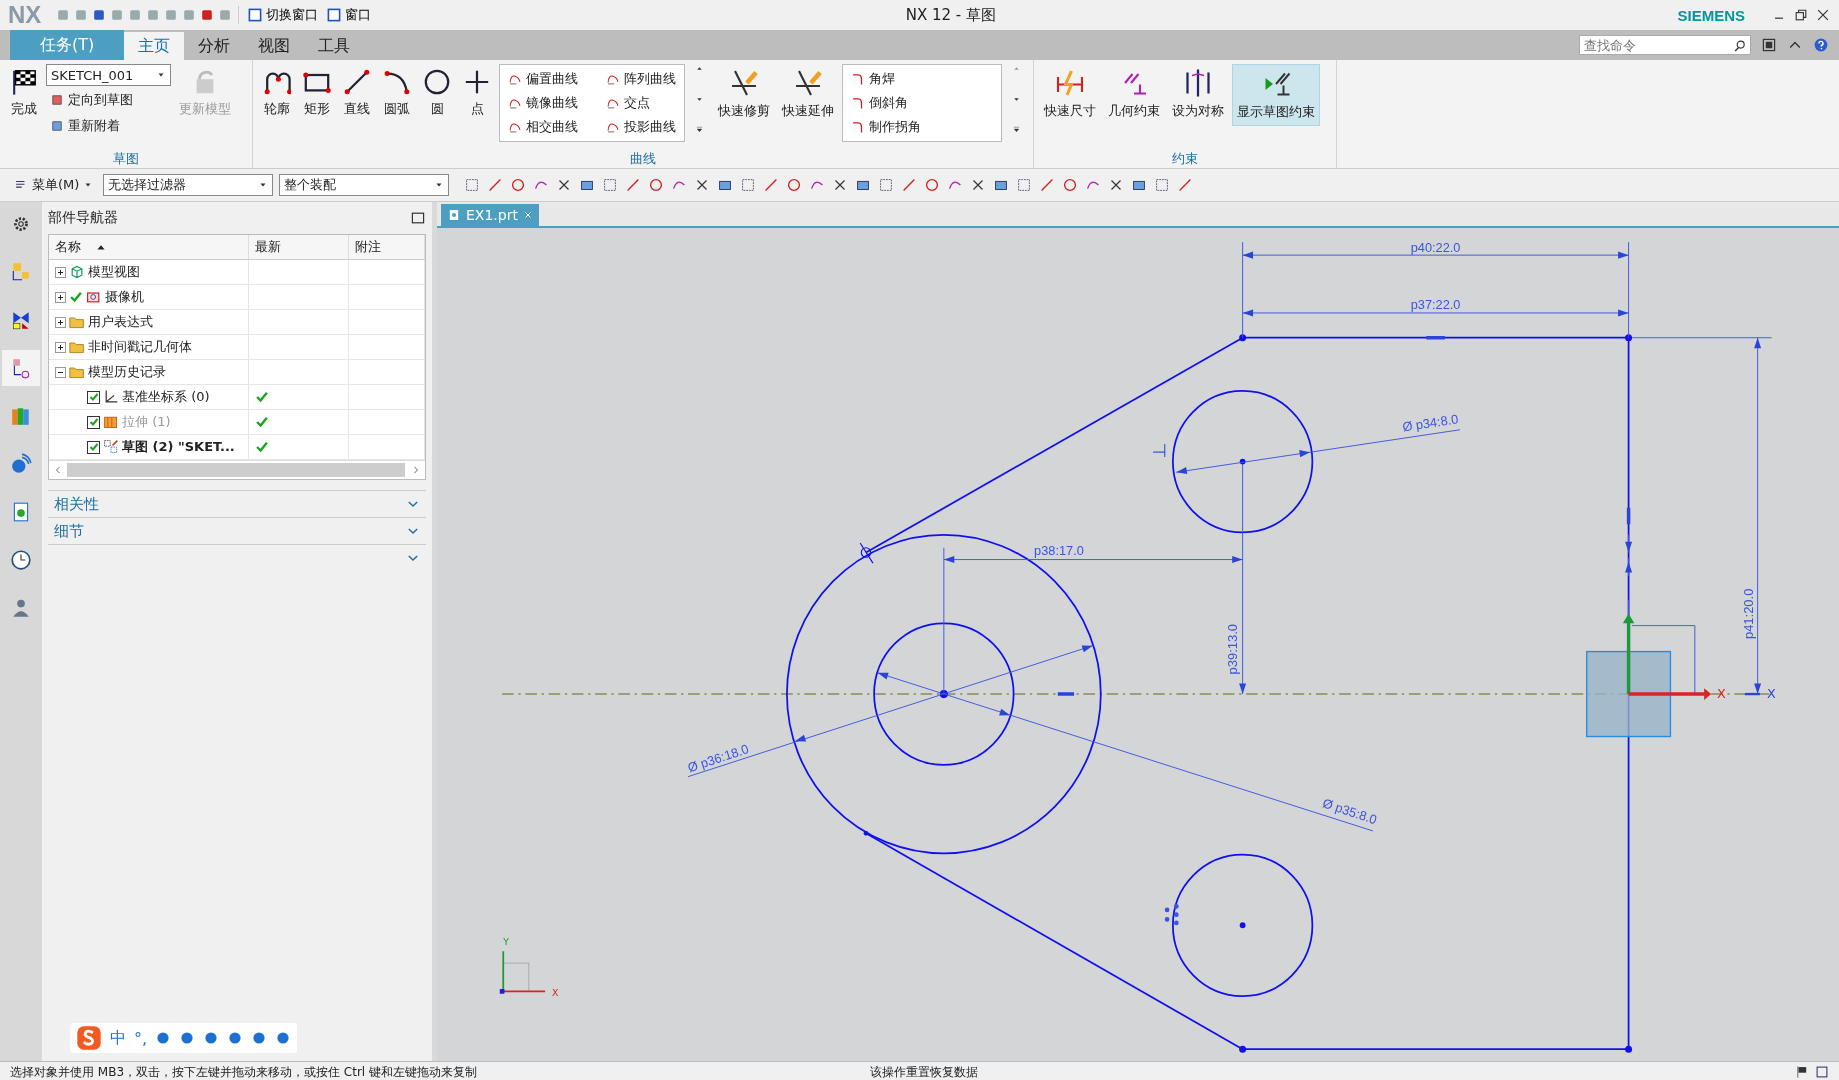 Image resolution: width=1839 pixels, height=1080 pixels. What do you see at coordinates (89, 1038) in the screenshot?
I see `ime-logo-icon` at bounding box center [89, 1038].